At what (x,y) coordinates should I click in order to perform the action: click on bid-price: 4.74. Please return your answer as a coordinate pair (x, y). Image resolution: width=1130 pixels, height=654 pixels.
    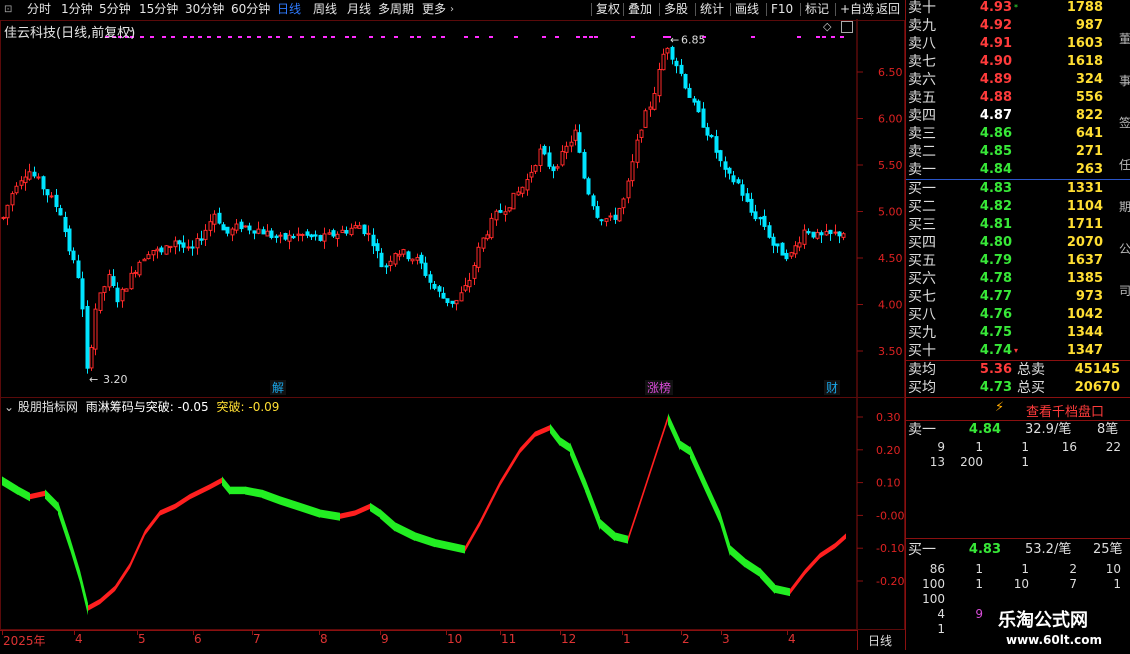
    Looking at the image, I should click on (995, 350).